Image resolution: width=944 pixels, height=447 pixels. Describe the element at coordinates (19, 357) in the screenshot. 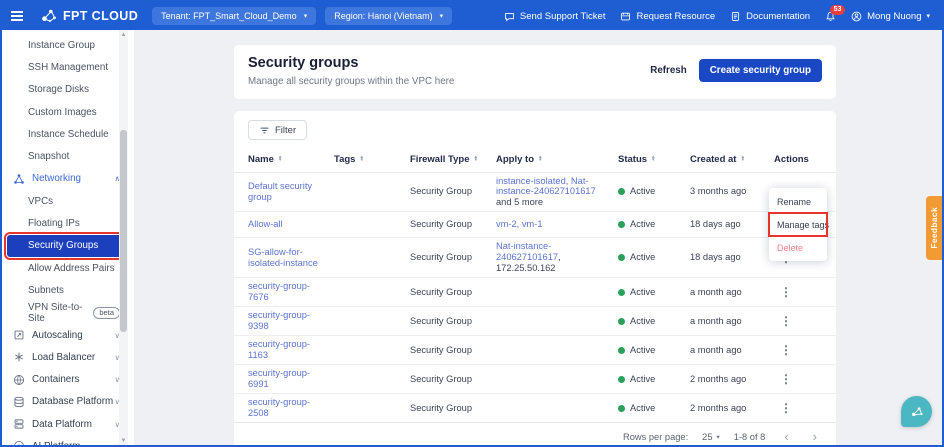

I see `load-balancer-icon` at that location.